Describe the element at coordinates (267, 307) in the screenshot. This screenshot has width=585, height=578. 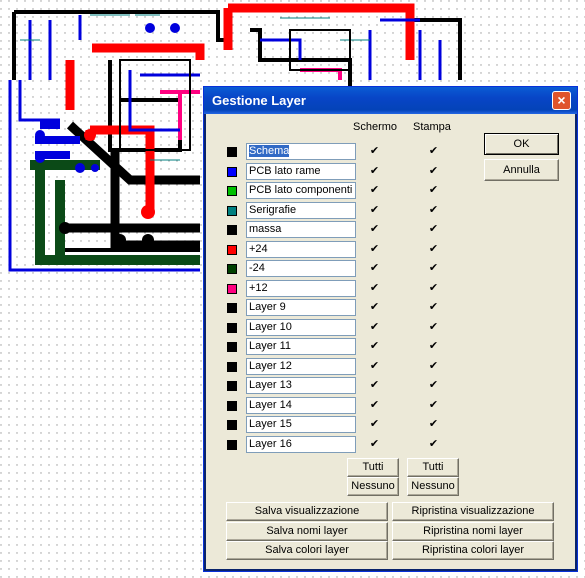
I see `layer-name-text: Layer 9` at that location.